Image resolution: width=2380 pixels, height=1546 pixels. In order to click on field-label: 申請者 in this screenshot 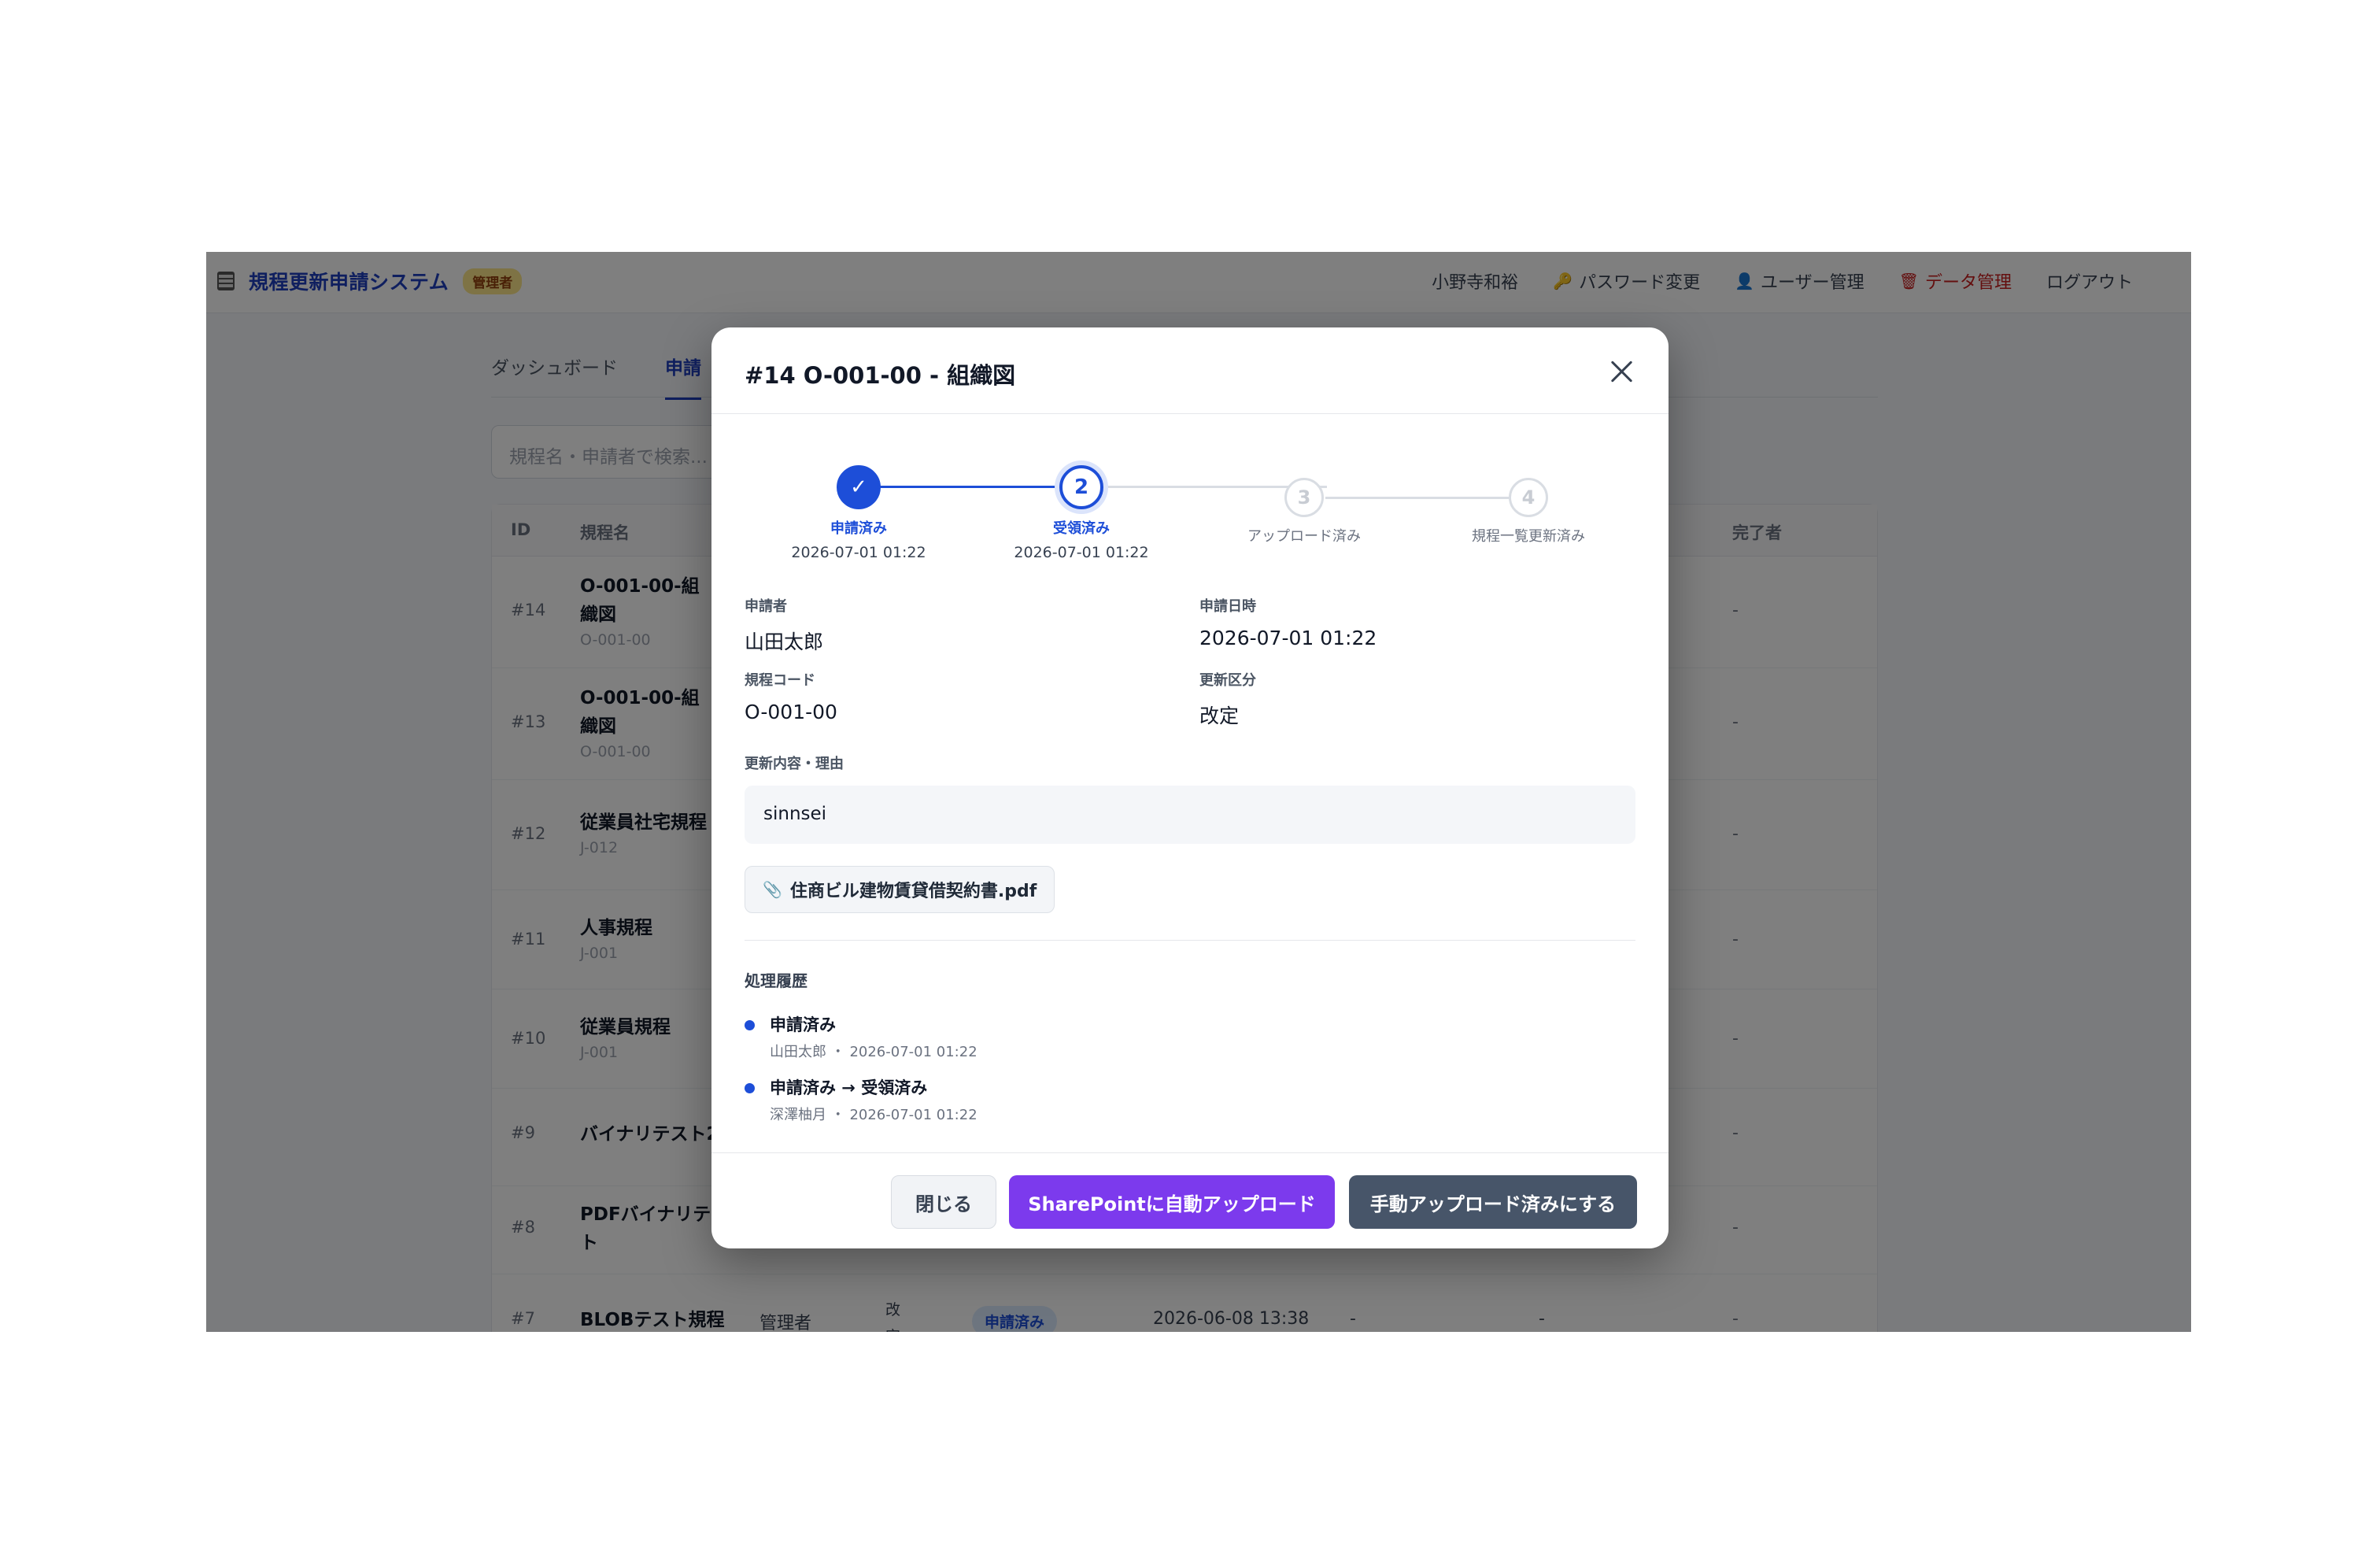, I will do `click(766, 606)`.